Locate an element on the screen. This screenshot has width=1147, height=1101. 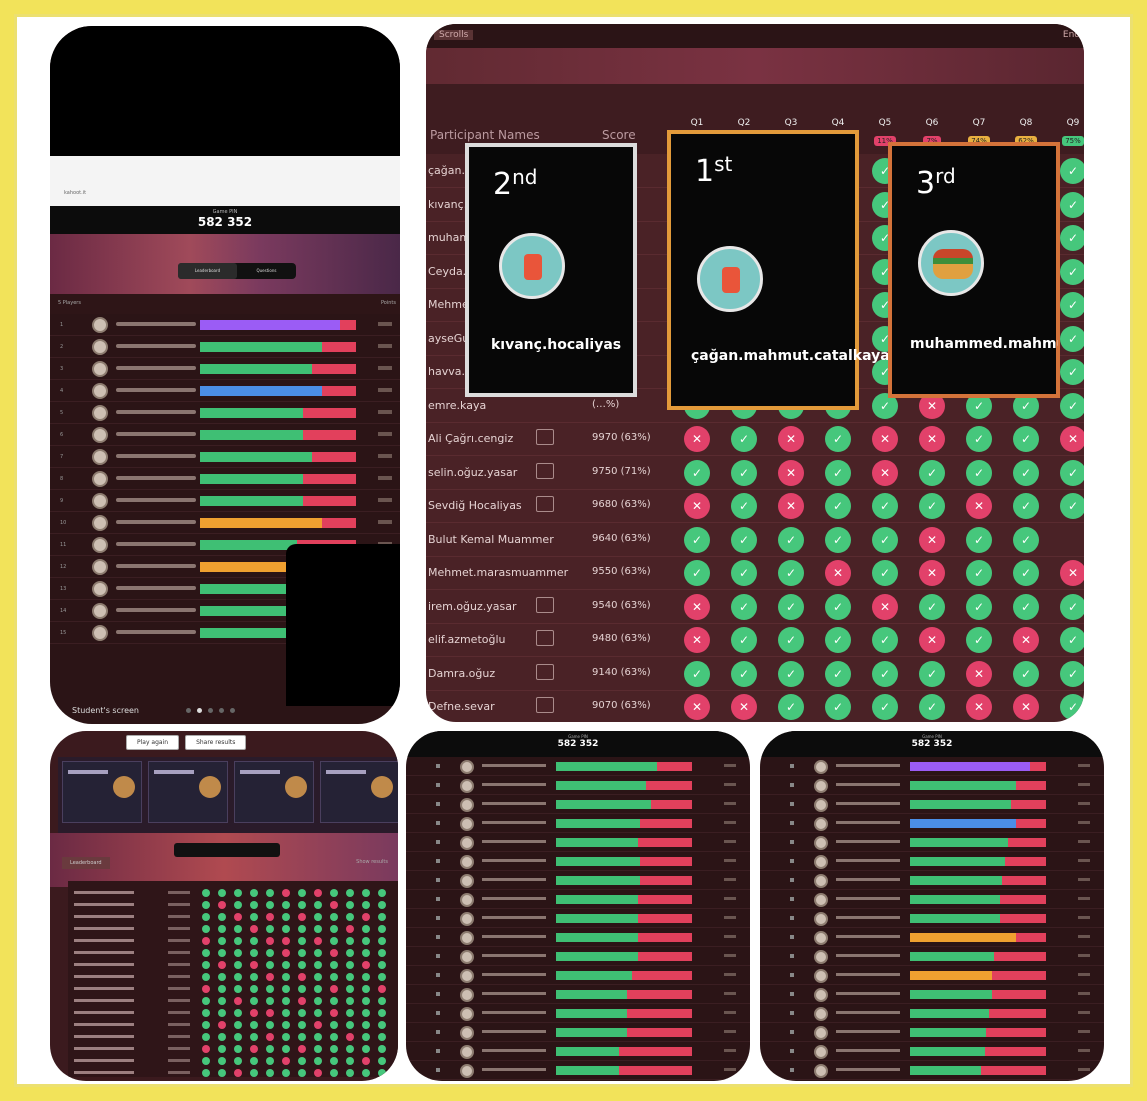
list-item: 7 is located at coordinates (225, 457).